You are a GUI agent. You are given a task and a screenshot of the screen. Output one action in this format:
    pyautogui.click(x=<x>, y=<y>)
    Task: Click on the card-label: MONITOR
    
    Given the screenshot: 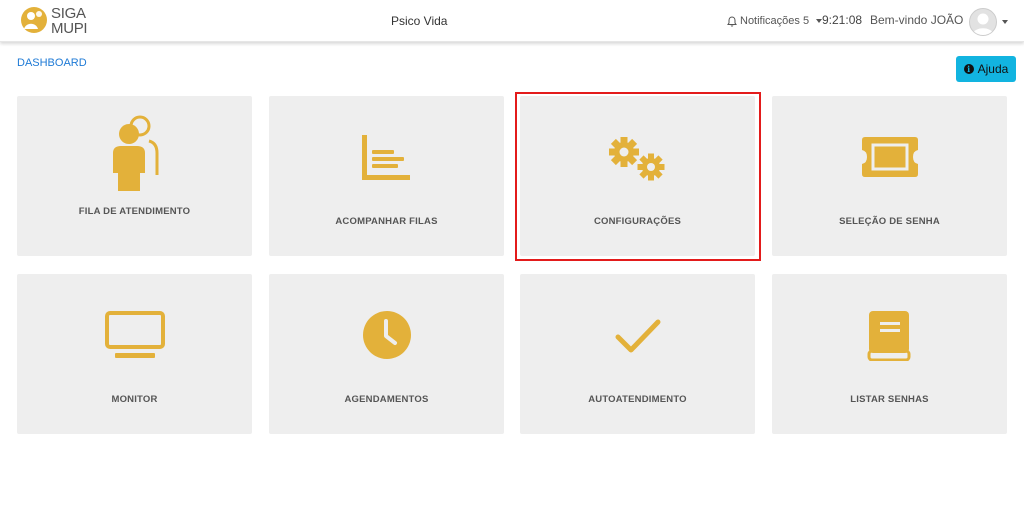 What is the action you would take?
    pyautogui.click(x=134, y=399)
    